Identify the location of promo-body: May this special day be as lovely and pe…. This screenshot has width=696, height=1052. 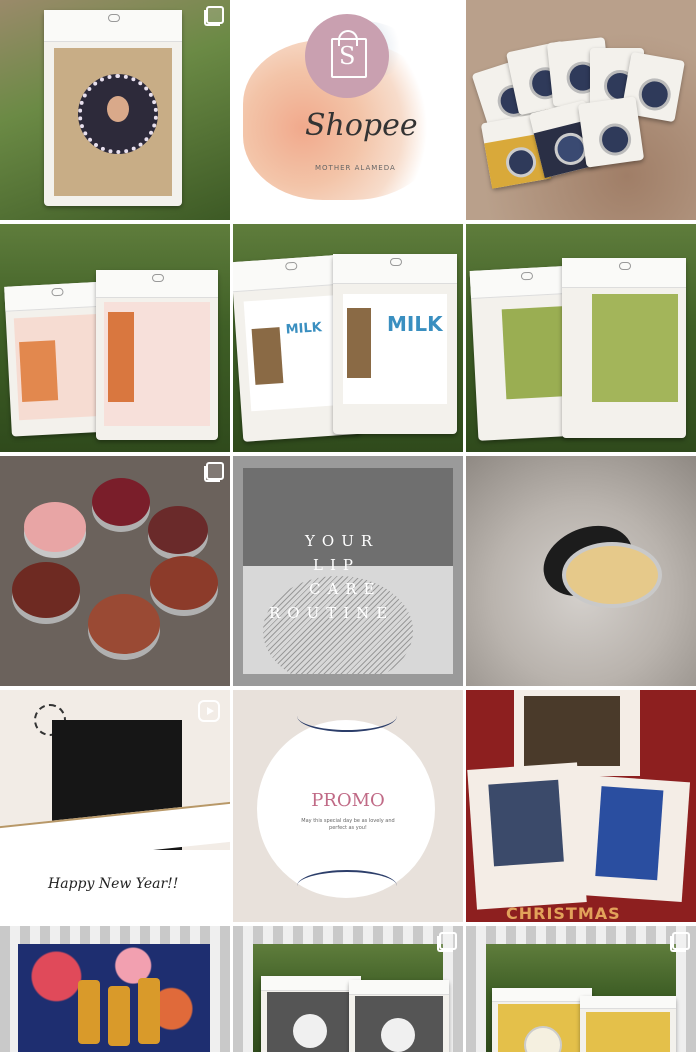
(348, 824).